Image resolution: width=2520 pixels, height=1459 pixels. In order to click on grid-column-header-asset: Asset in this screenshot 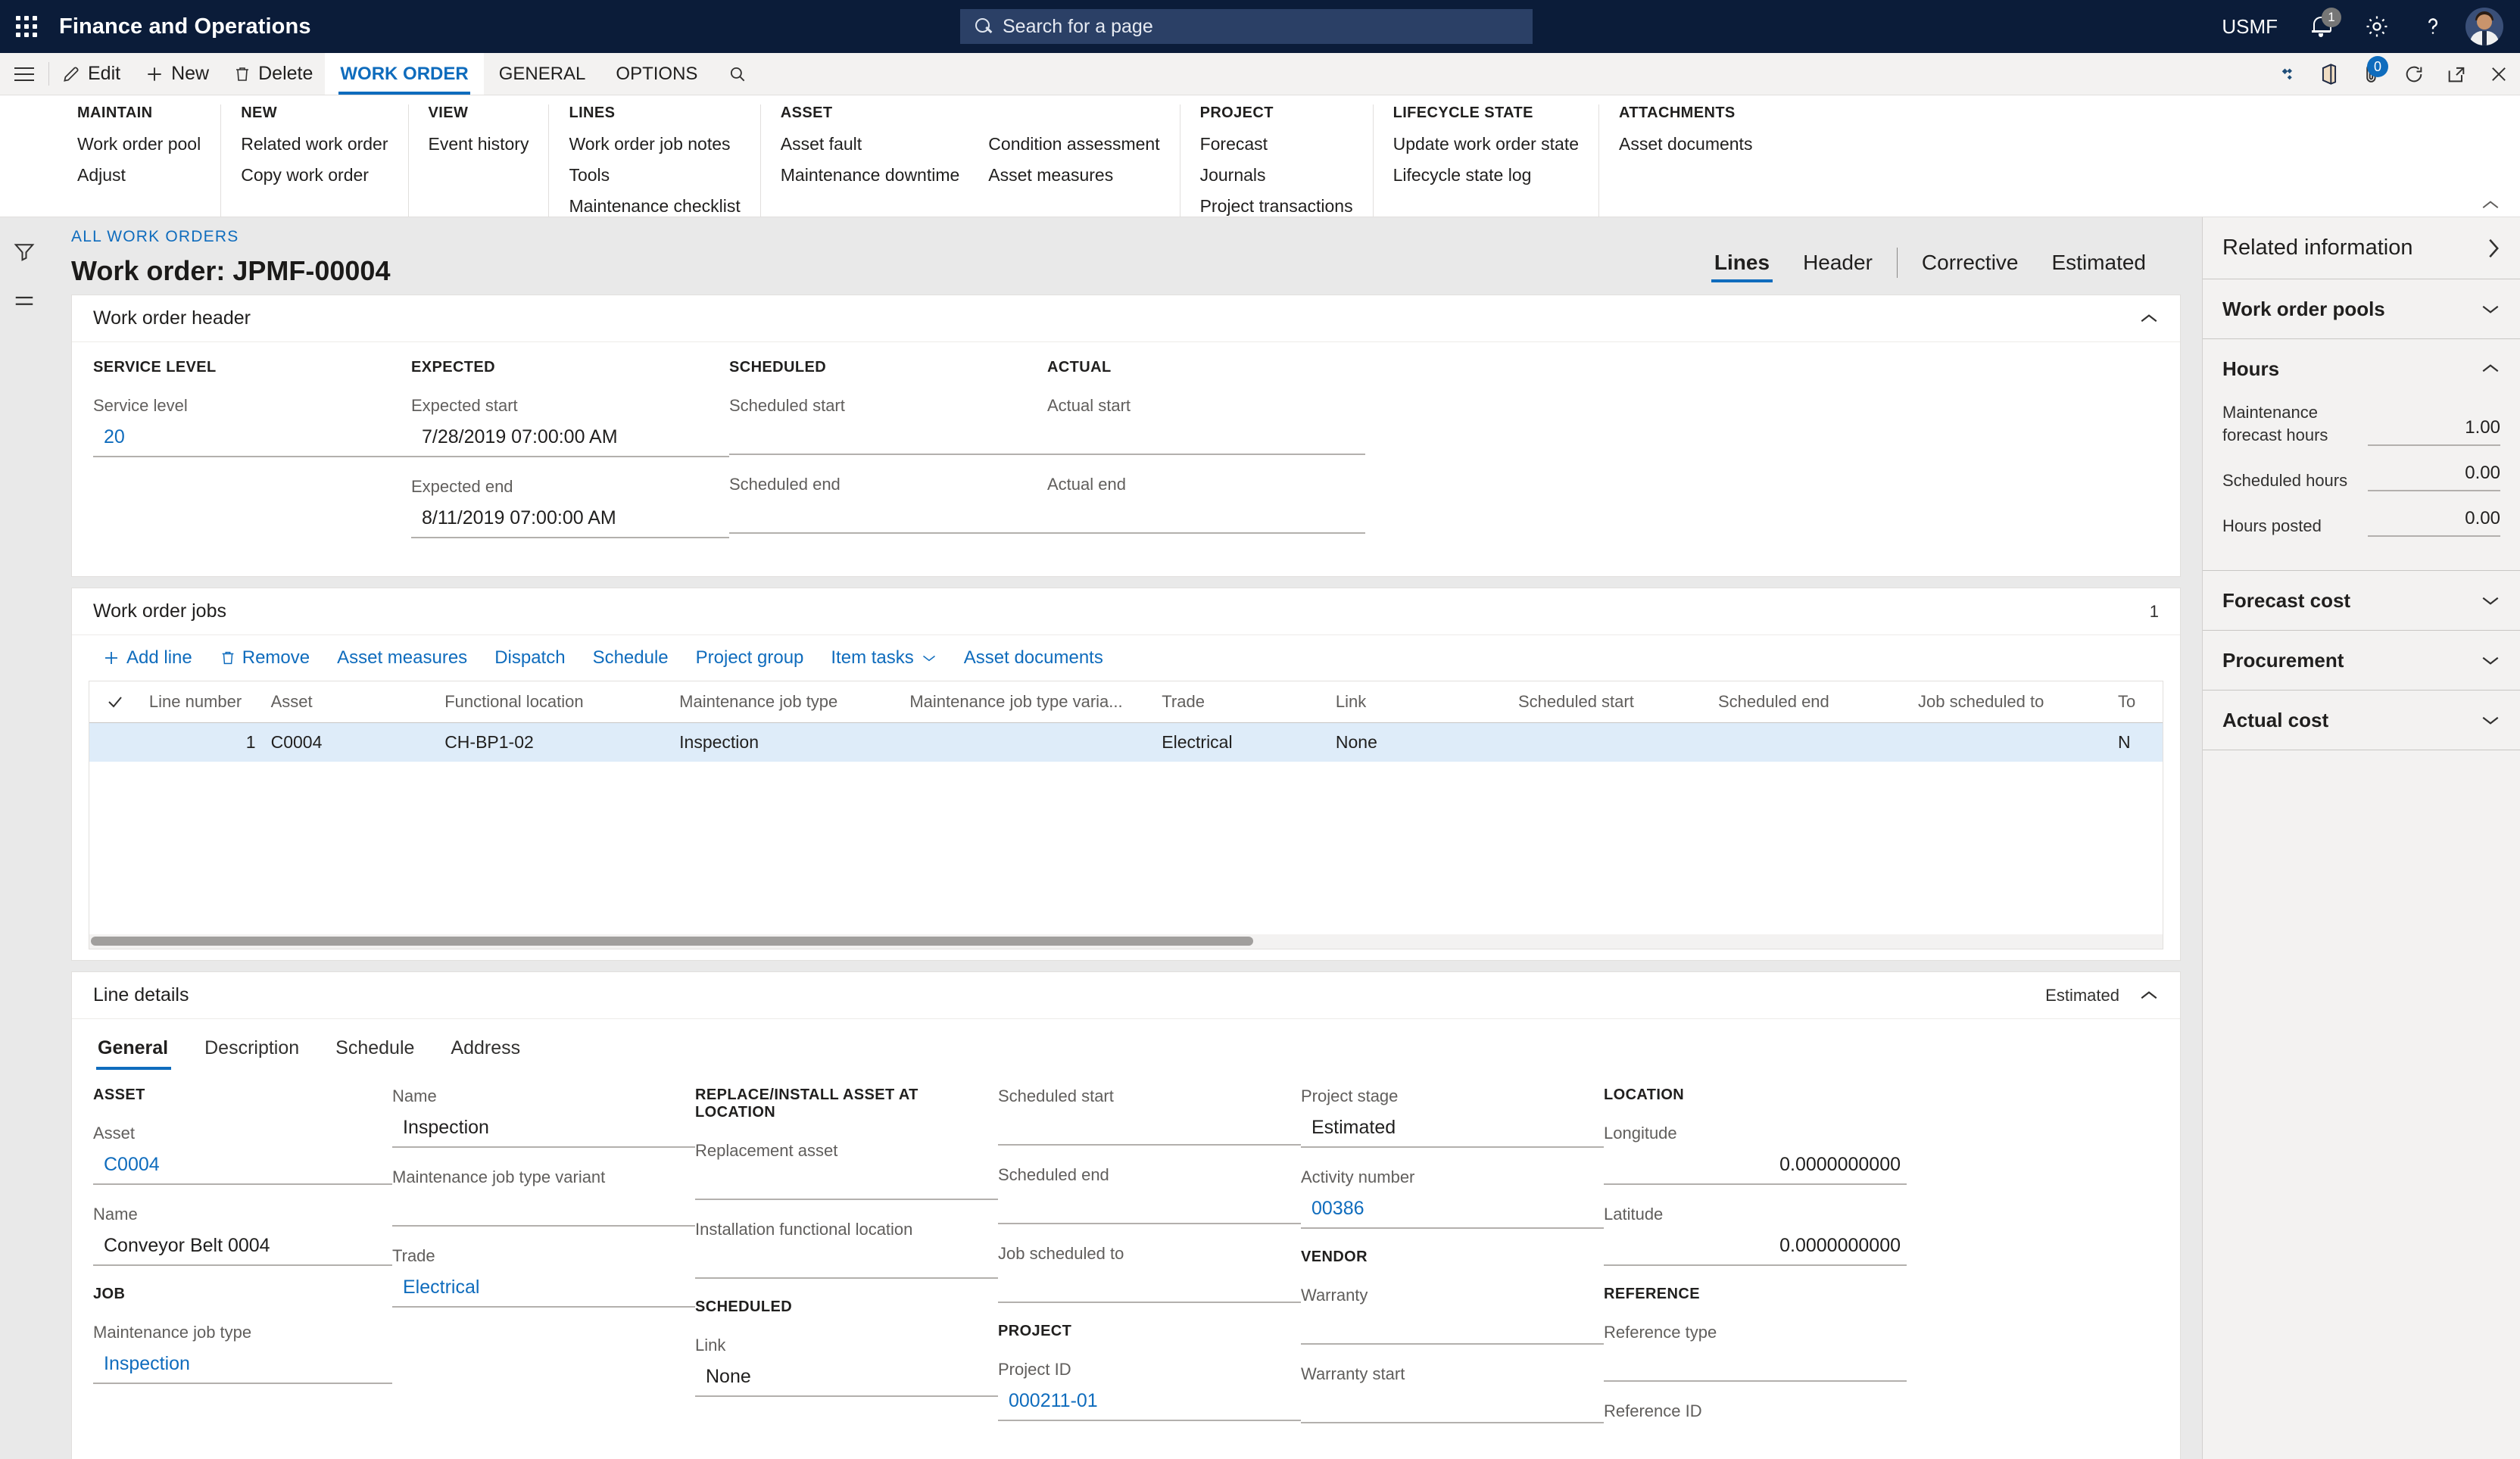, I will do `click(350, 702)`.